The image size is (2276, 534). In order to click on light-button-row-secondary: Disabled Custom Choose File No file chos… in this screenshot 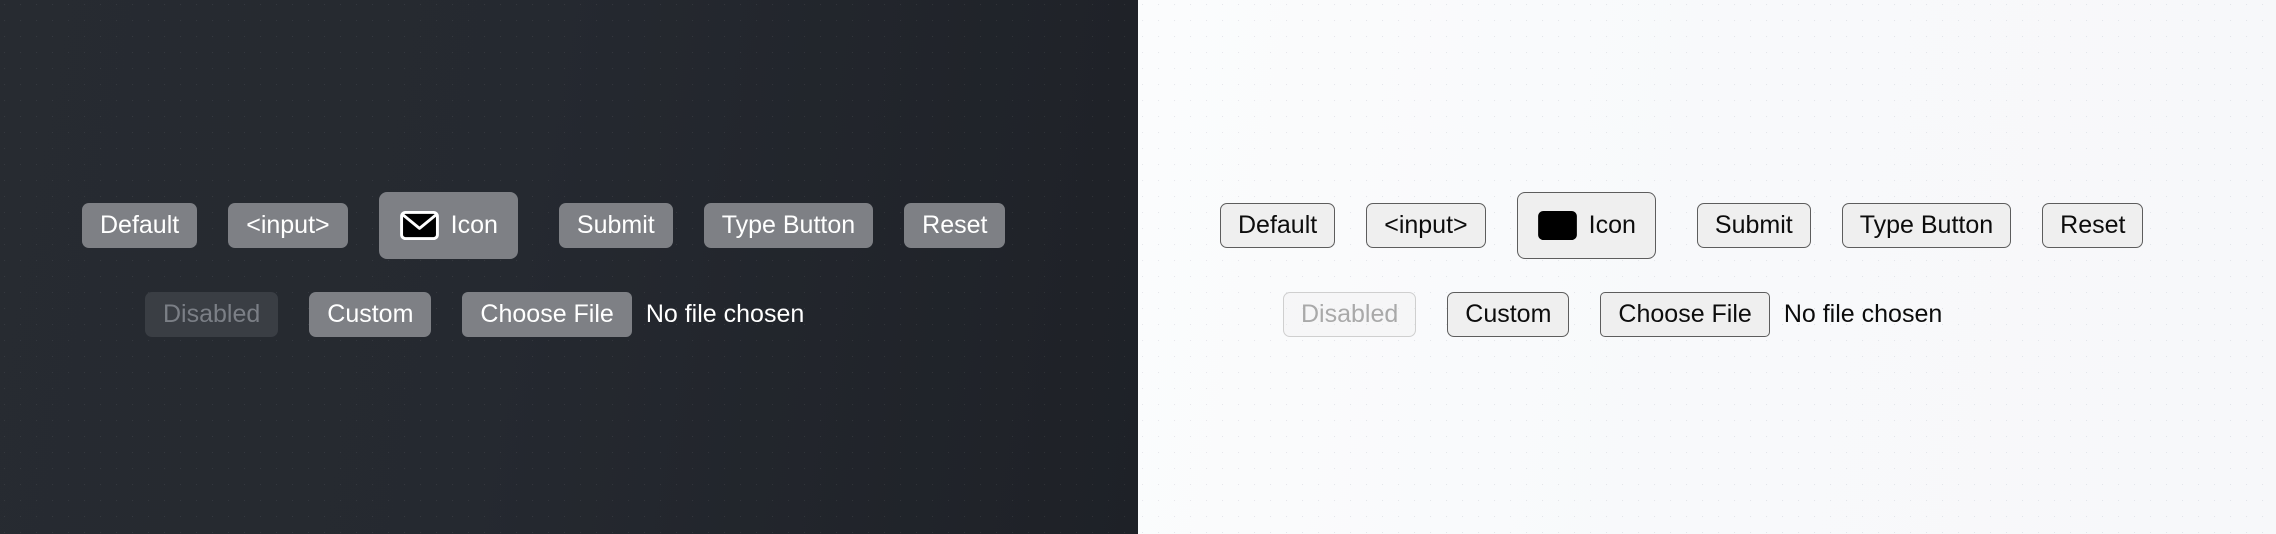, I will do `click(1612, 314)`.